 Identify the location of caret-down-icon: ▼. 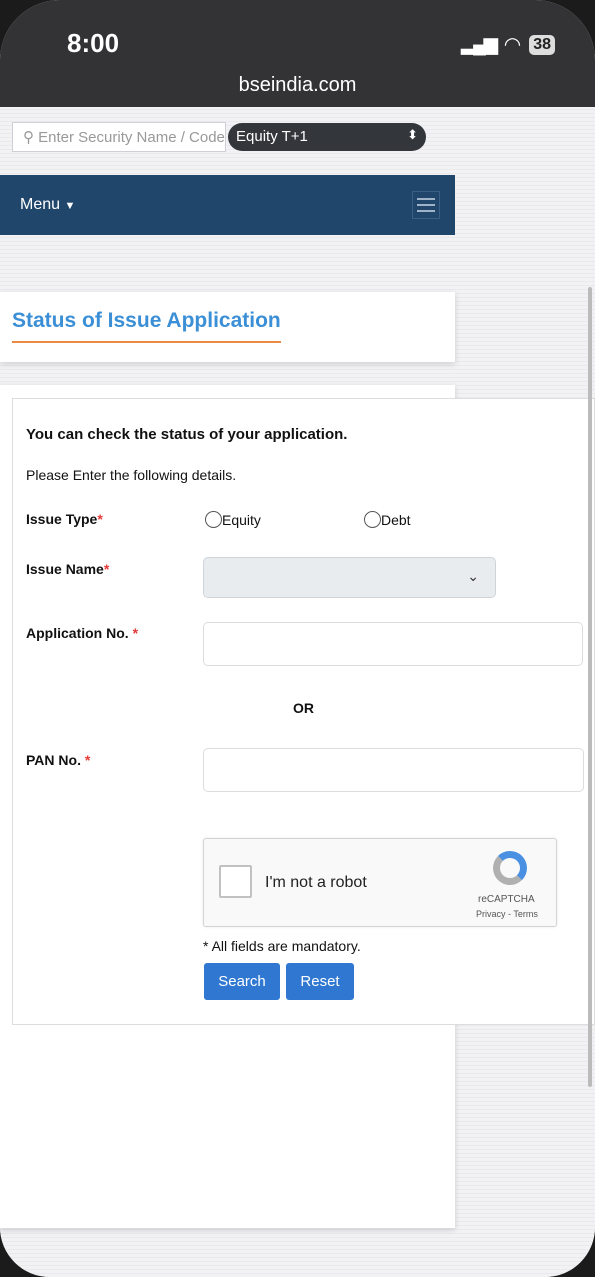
(70, 206).